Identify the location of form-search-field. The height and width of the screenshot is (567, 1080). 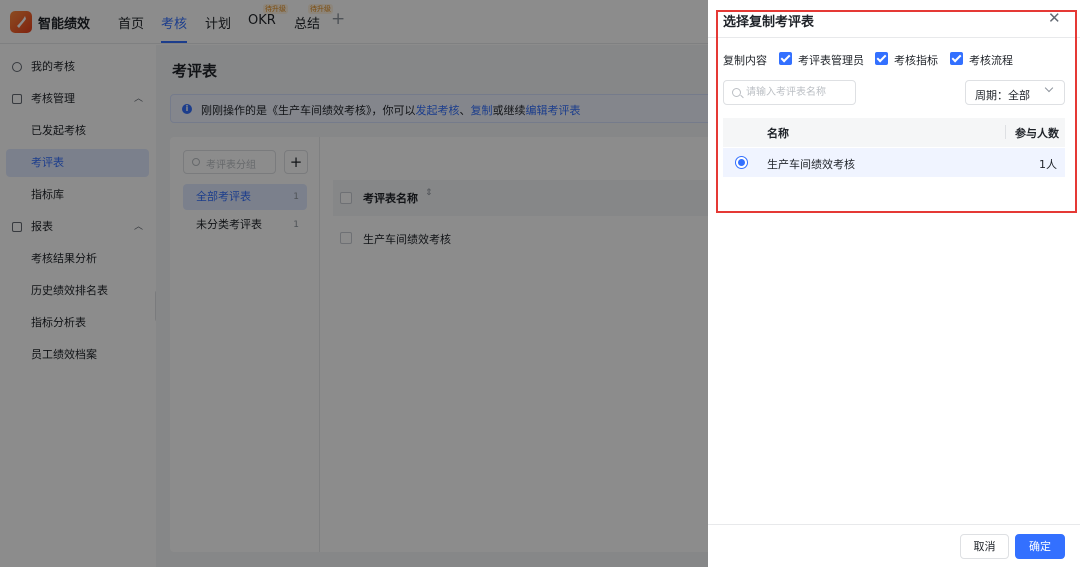
(789, 92).